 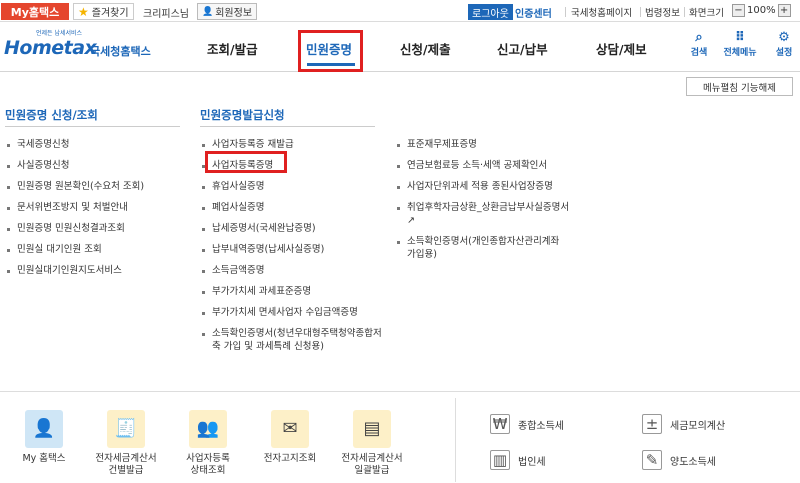 I want to click on screen-size-label: 화면크기, so click(x=706, y=13).